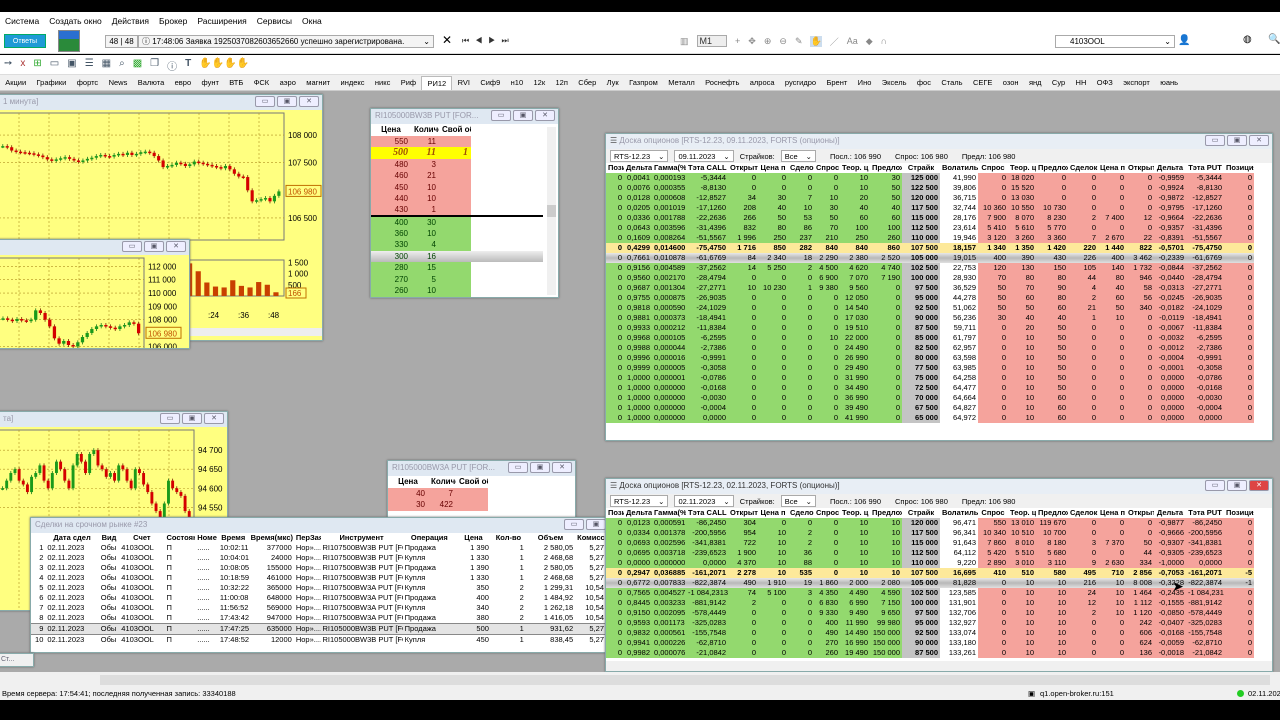  What do you see at coordinates (54, 65) in the screenshot?
I see `window-icon: ▭` at bounding box center [54, 65].